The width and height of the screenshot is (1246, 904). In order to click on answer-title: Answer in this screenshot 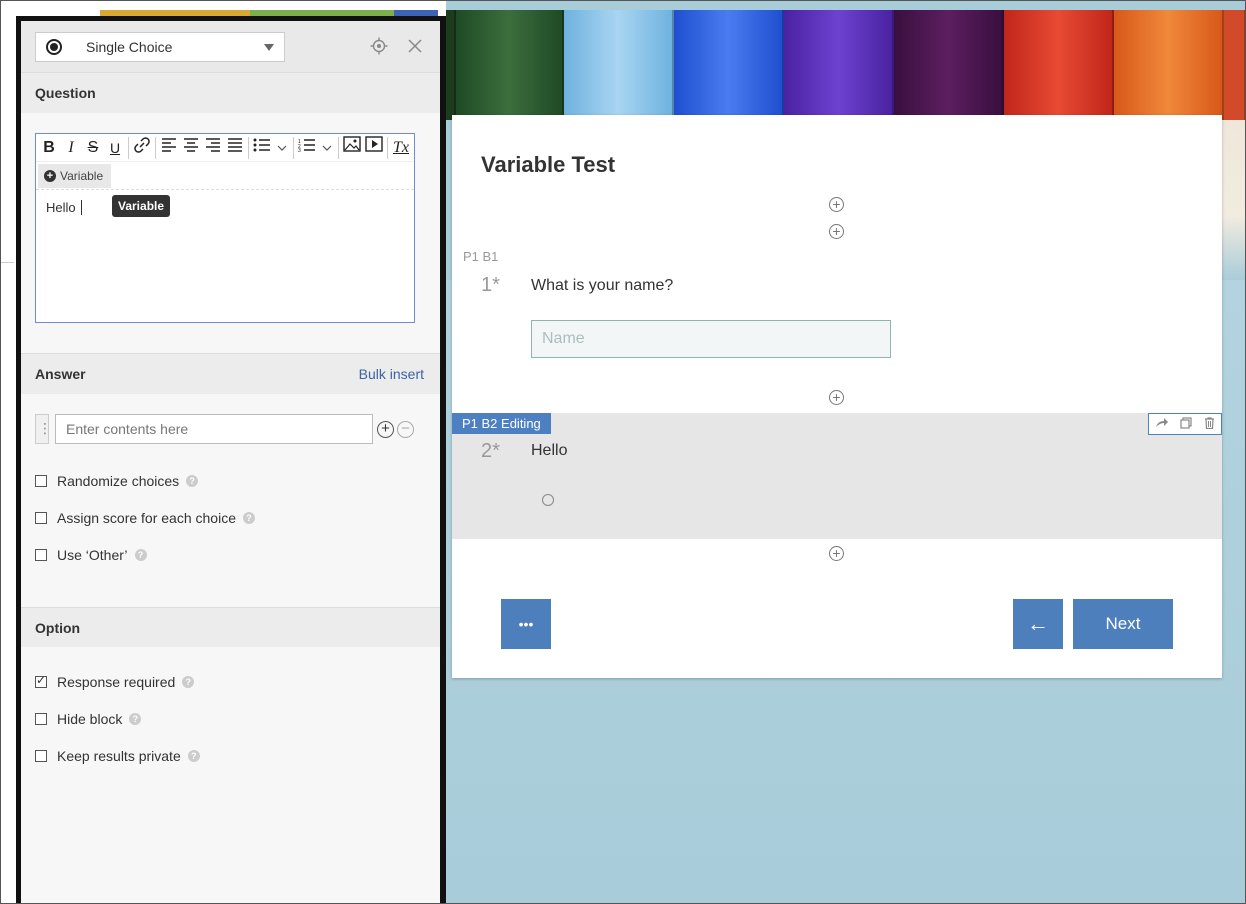, I will do `click(60, 374)`.